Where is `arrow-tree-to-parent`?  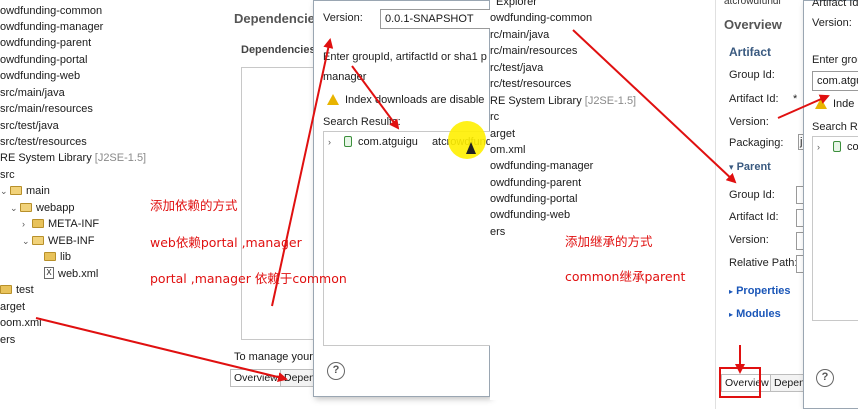
arrow-tree-to-parent is located at coordinates (654, 106).